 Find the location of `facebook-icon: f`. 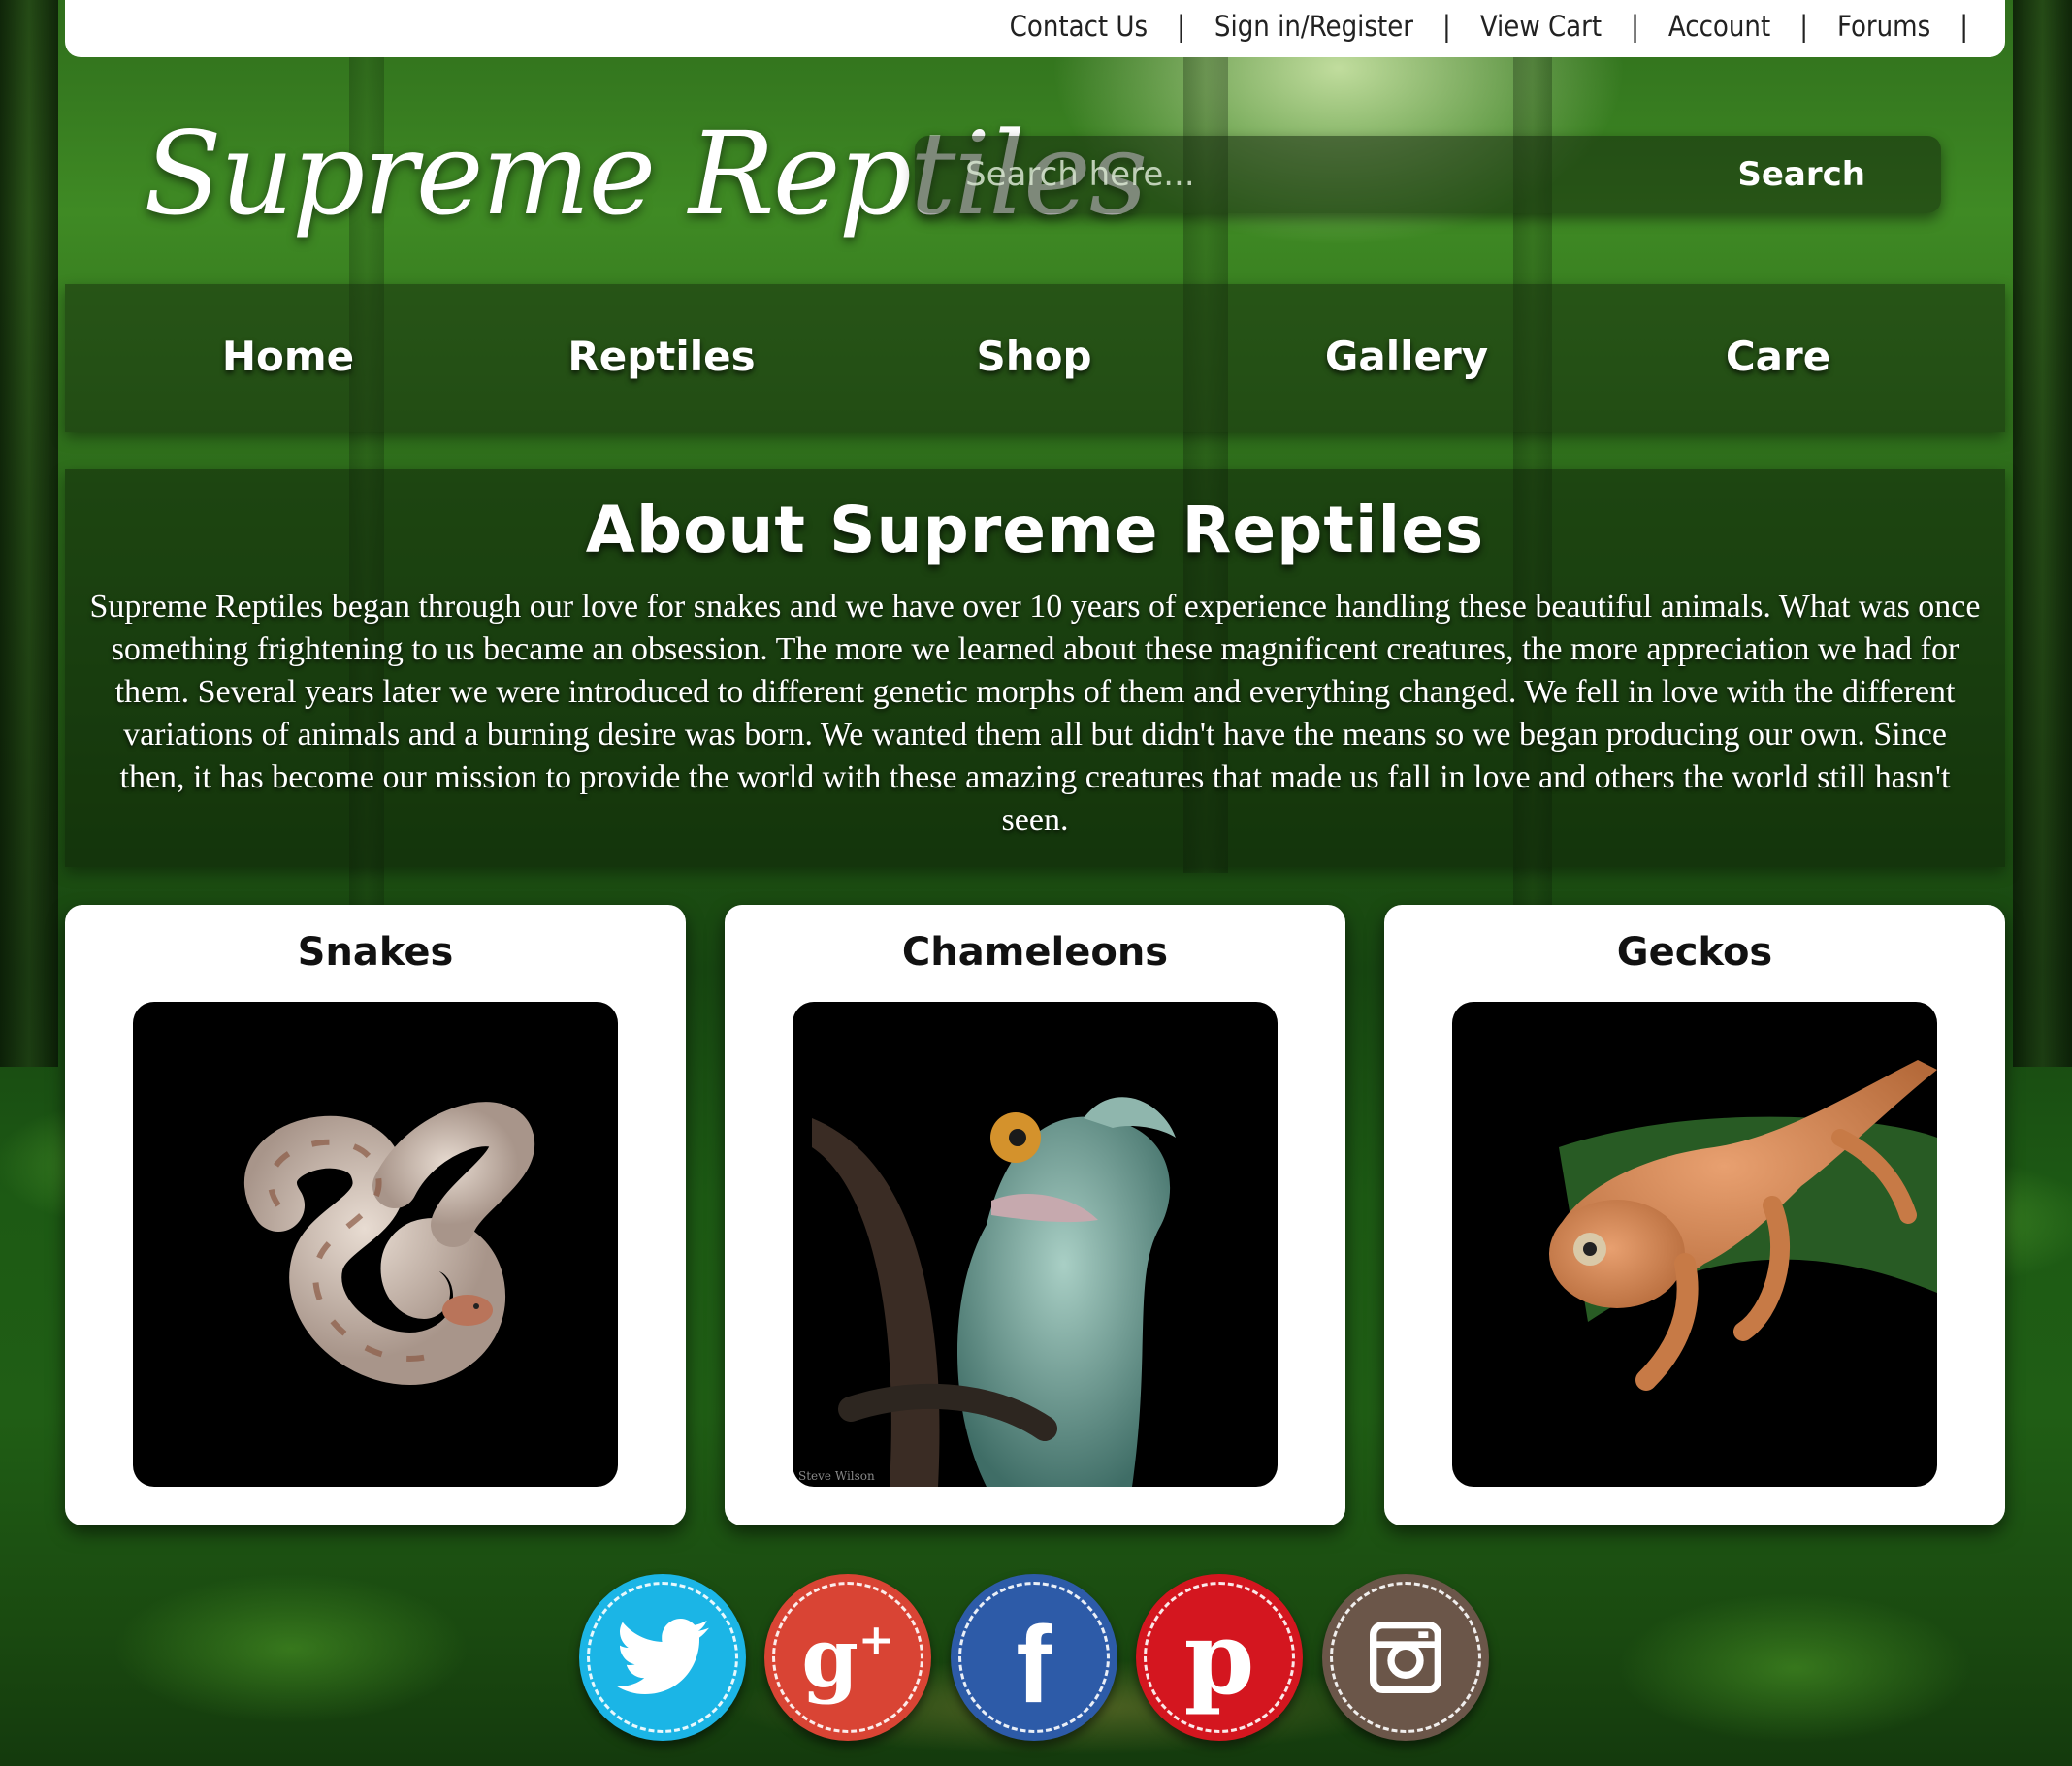

facebook-icon: f is located at coordinates (1034, 1664).